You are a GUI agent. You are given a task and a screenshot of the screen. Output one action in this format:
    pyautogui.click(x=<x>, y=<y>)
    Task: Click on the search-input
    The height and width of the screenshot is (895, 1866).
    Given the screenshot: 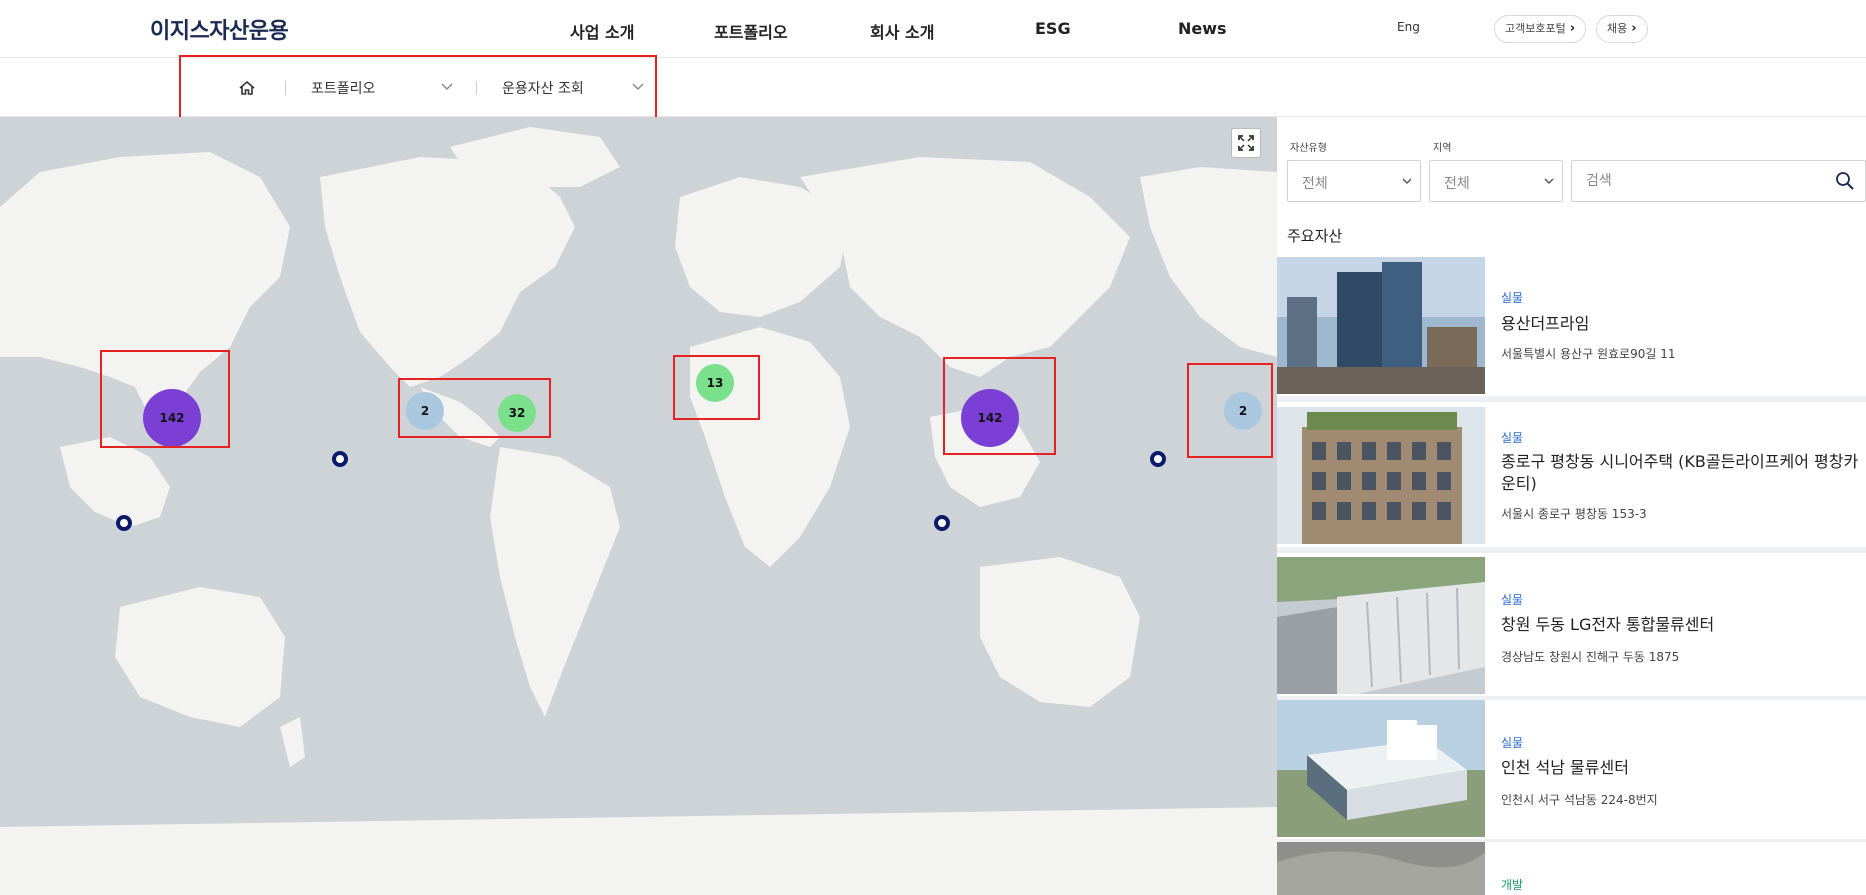 What is the action you would take?
    pyautogui.click(x=1692, y=181)
    